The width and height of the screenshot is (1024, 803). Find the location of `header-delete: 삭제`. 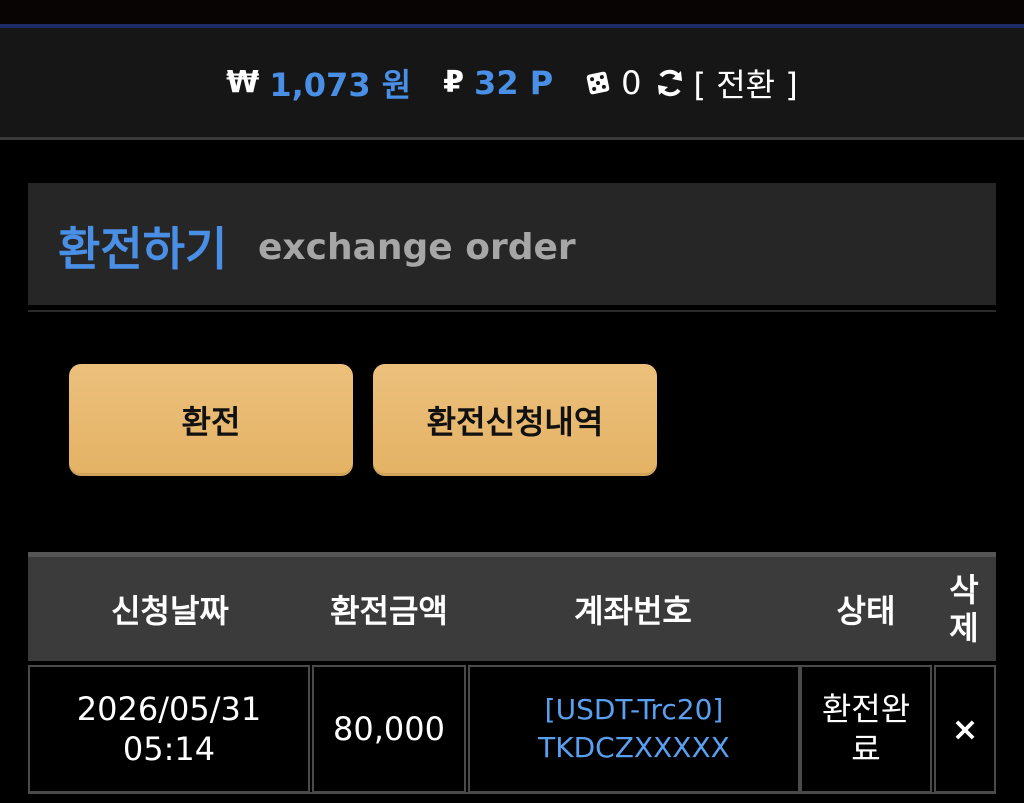

header-delete: 삭제 is located at coordinates (964, 609).